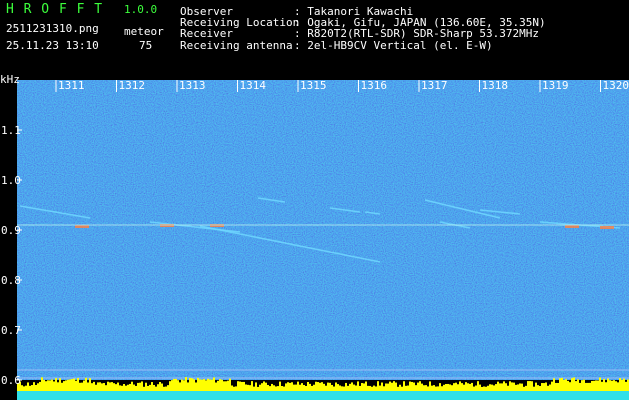 The width and height of the screenshot is (629, 400). What do you see at coordinates (607, 227) in the screenshot?
I see `signal-hotspot` at bounding box center [607, 227].